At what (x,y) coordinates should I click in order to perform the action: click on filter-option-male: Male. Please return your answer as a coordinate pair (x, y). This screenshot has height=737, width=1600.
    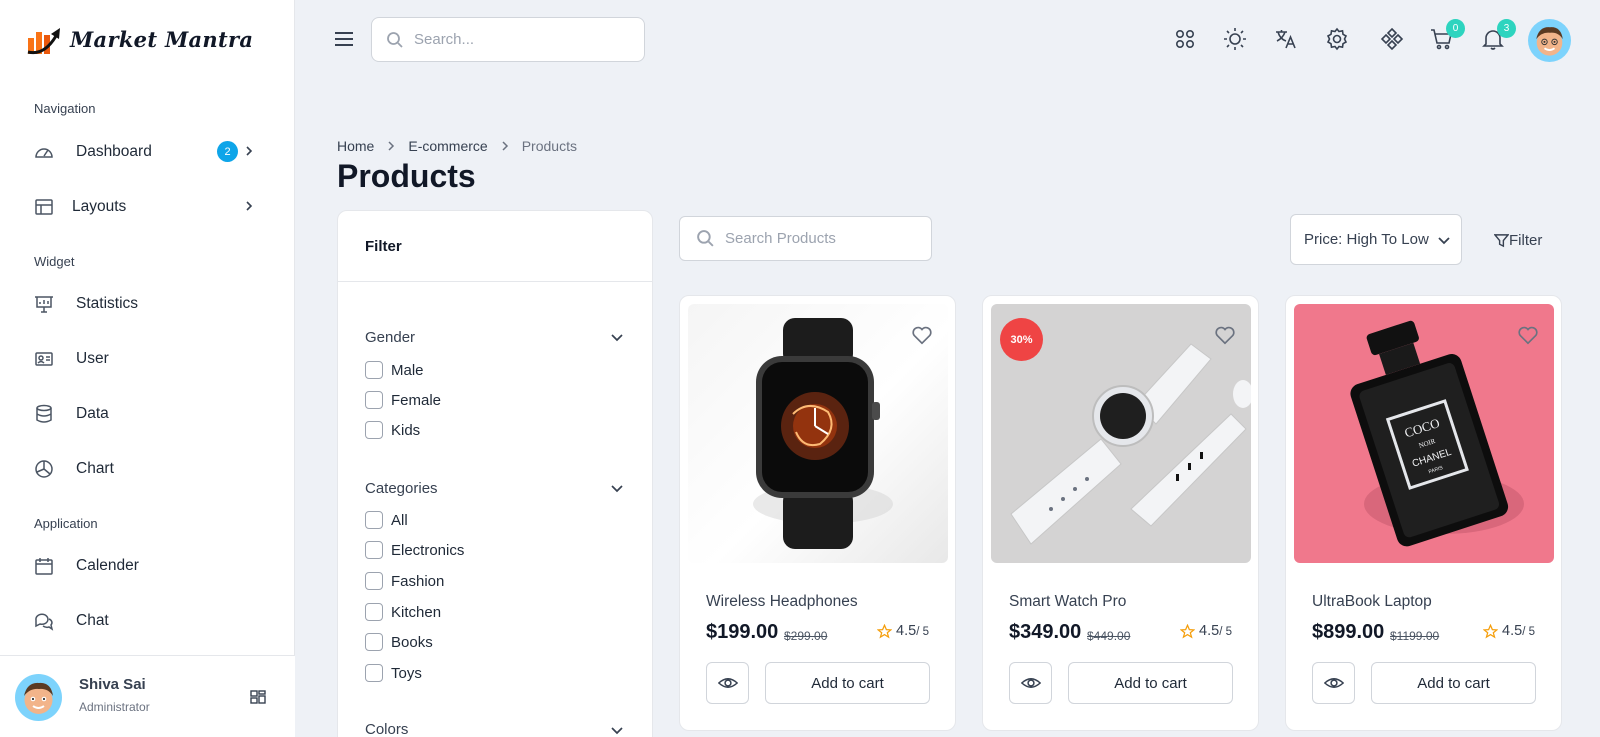
    Looking at the image, I should click on (394, 370).